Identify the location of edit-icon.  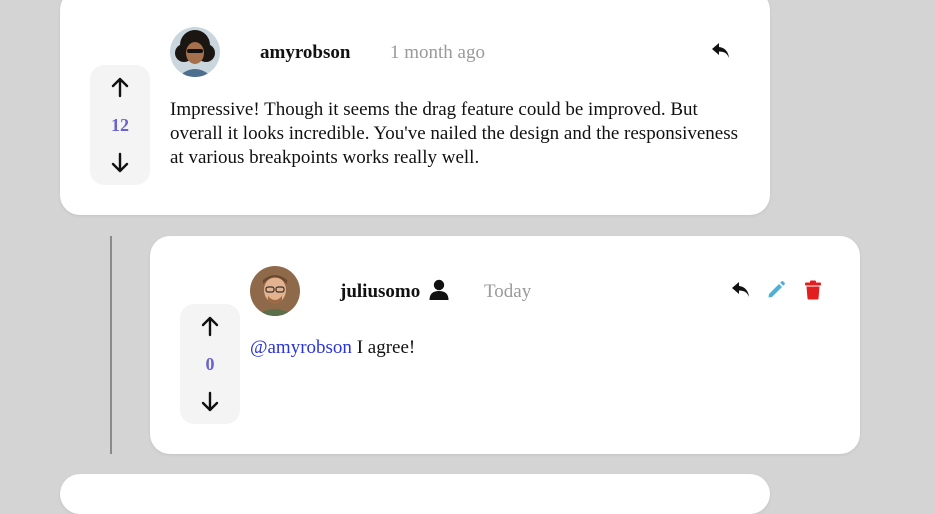
(776, 289).